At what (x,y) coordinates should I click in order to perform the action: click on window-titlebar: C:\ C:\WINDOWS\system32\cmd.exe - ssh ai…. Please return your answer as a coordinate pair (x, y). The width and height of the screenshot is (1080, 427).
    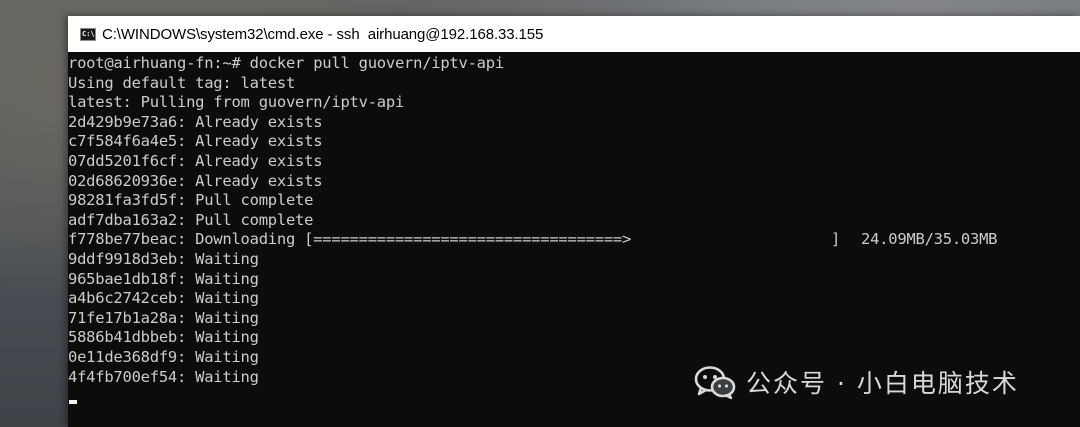
    Looking at the image, I should click on (574, 34).